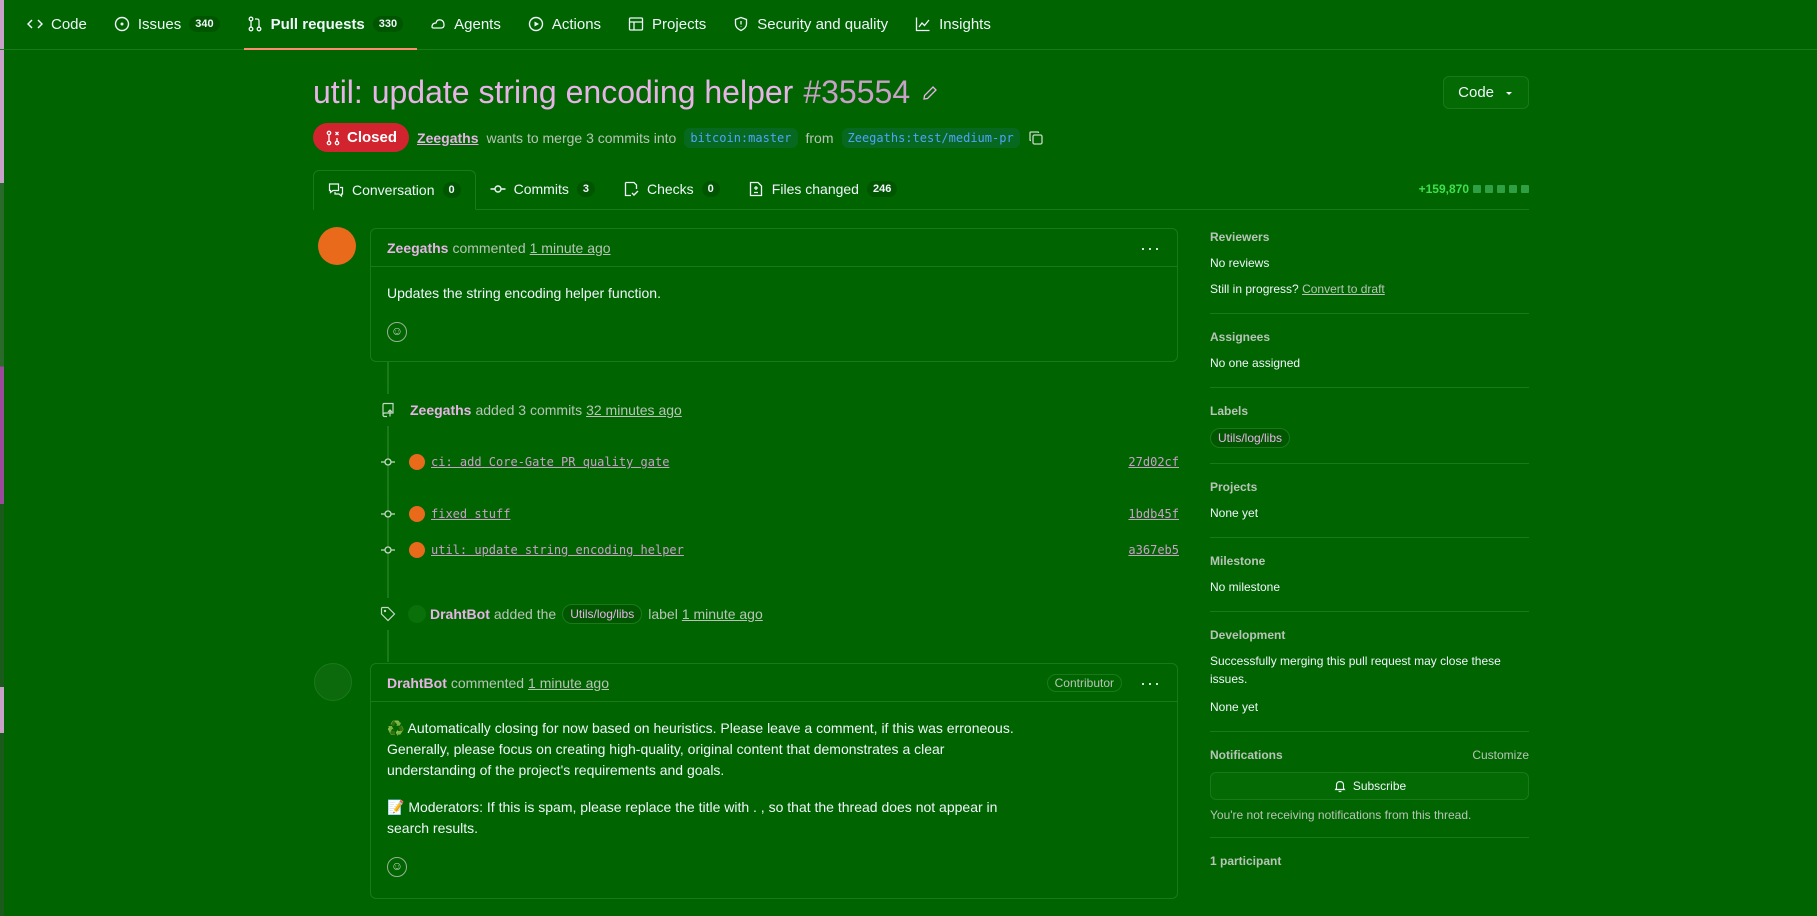 The image size is (1817, 916). I want to click on progress-question: Still in progress?, so click(1254, 289).